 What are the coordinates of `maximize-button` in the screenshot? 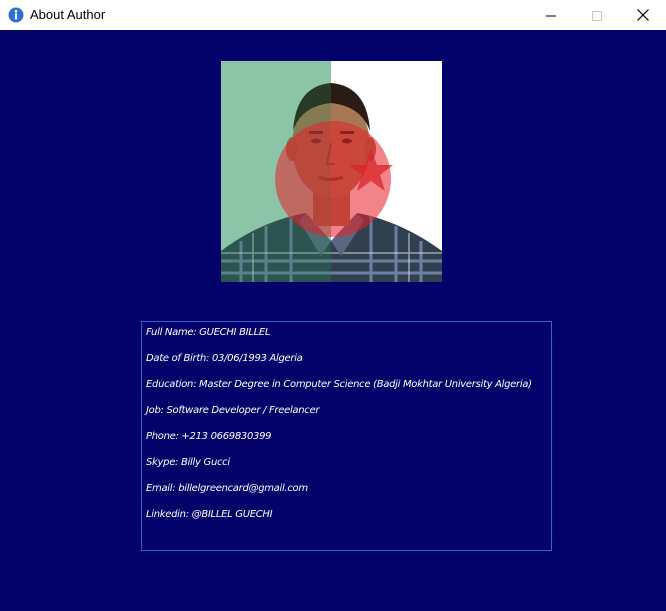 It's located at (597, 15).